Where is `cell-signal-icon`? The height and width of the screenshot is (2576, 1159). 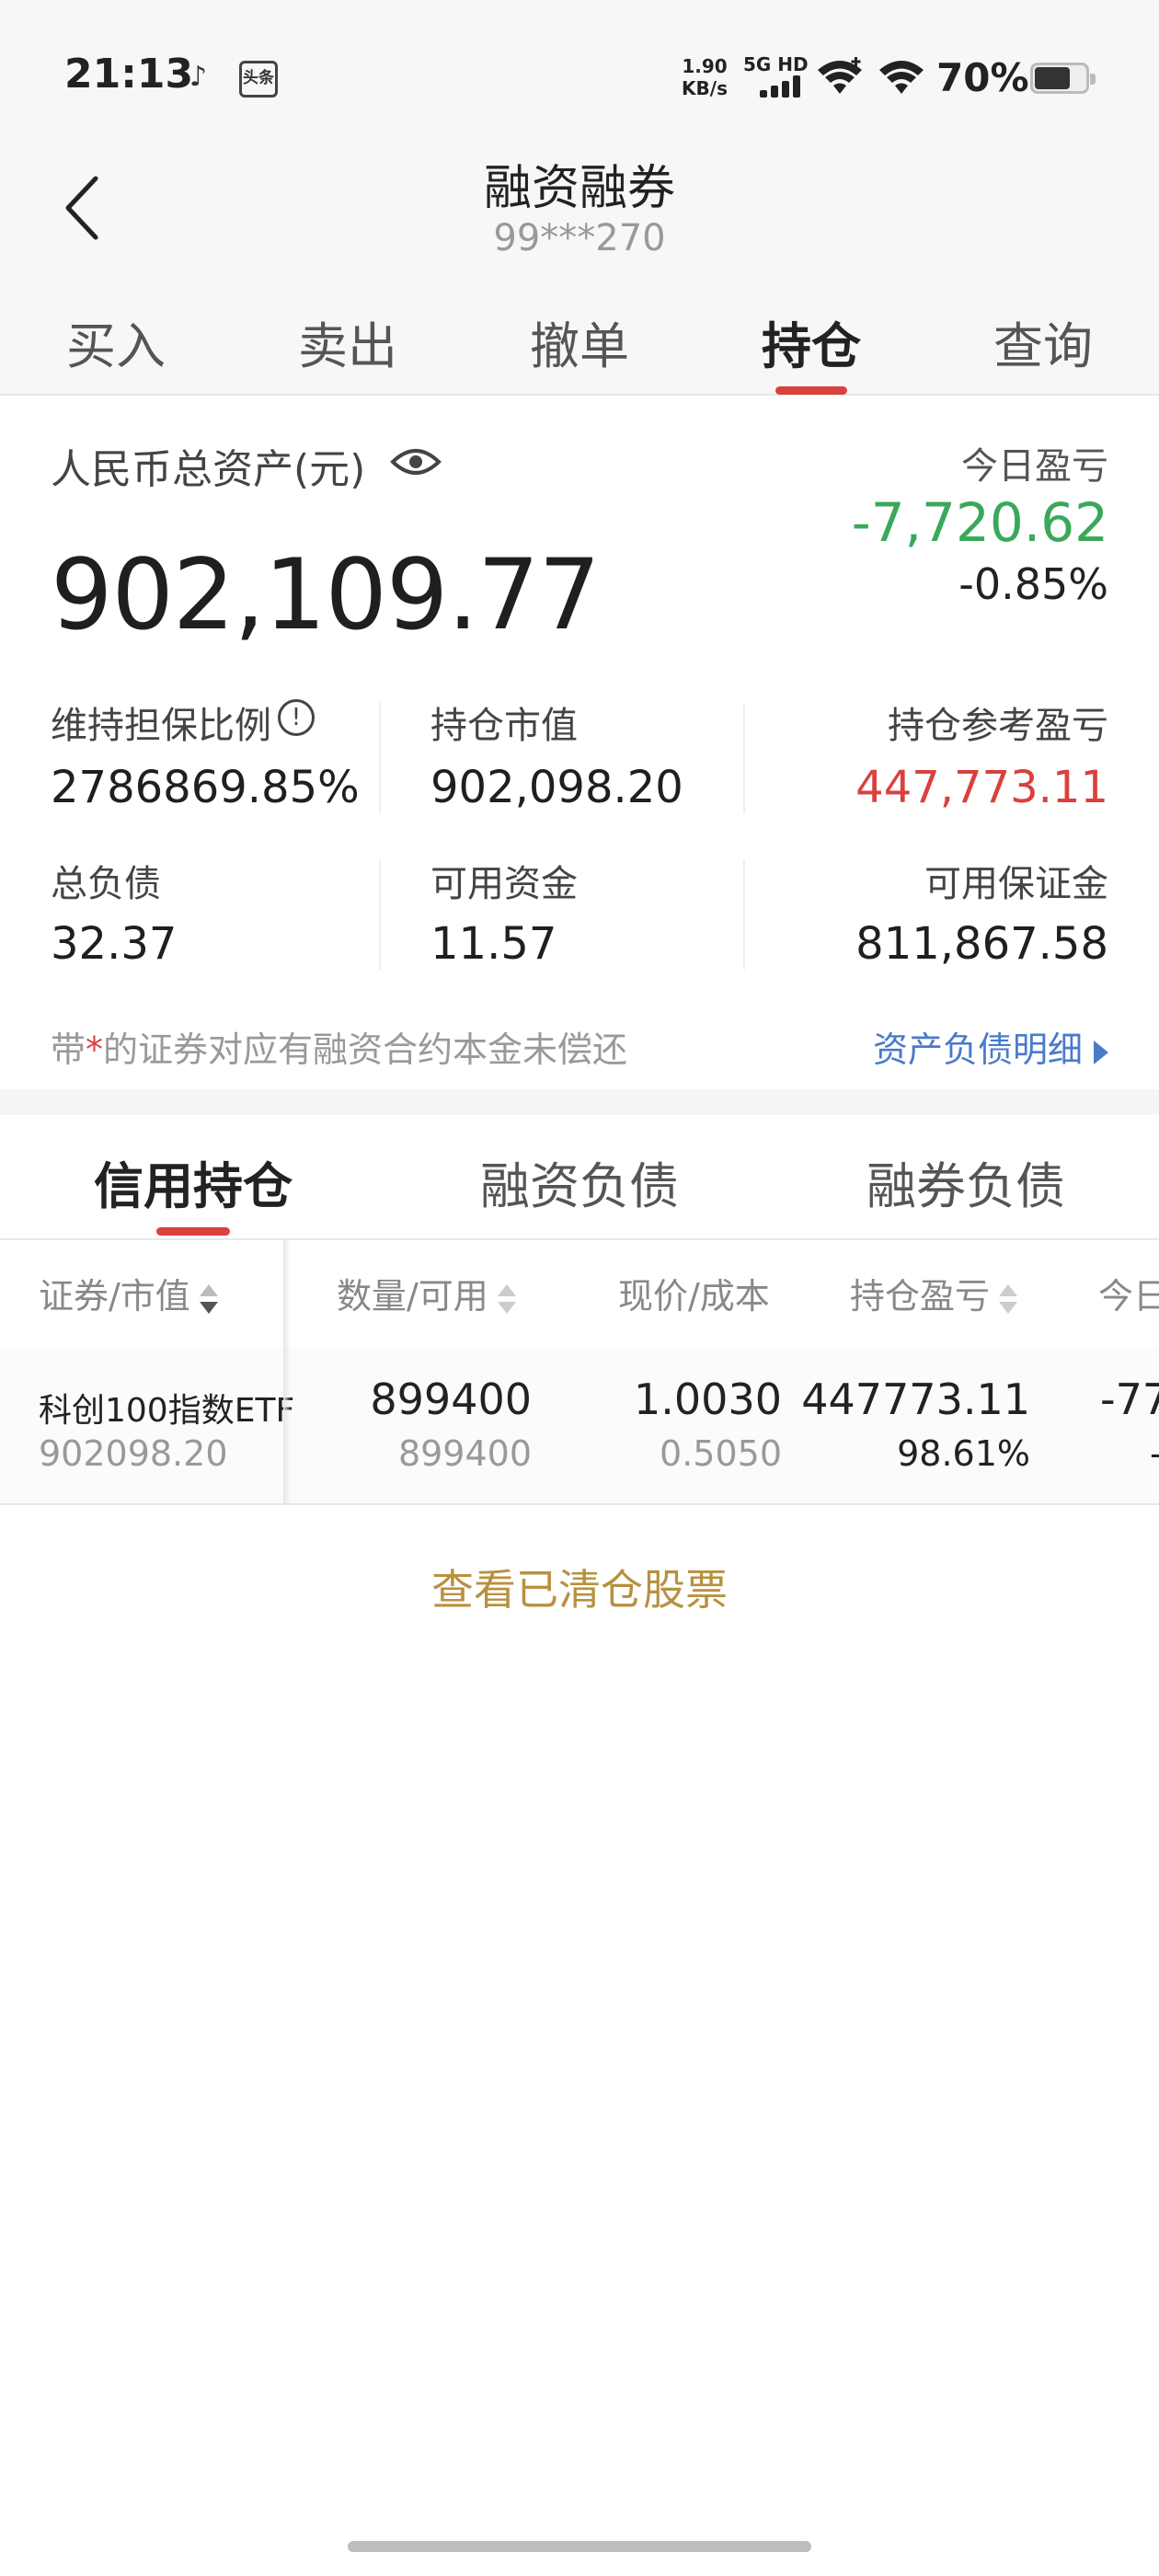
cell-signal-icon is located at coordinates (782, 86).